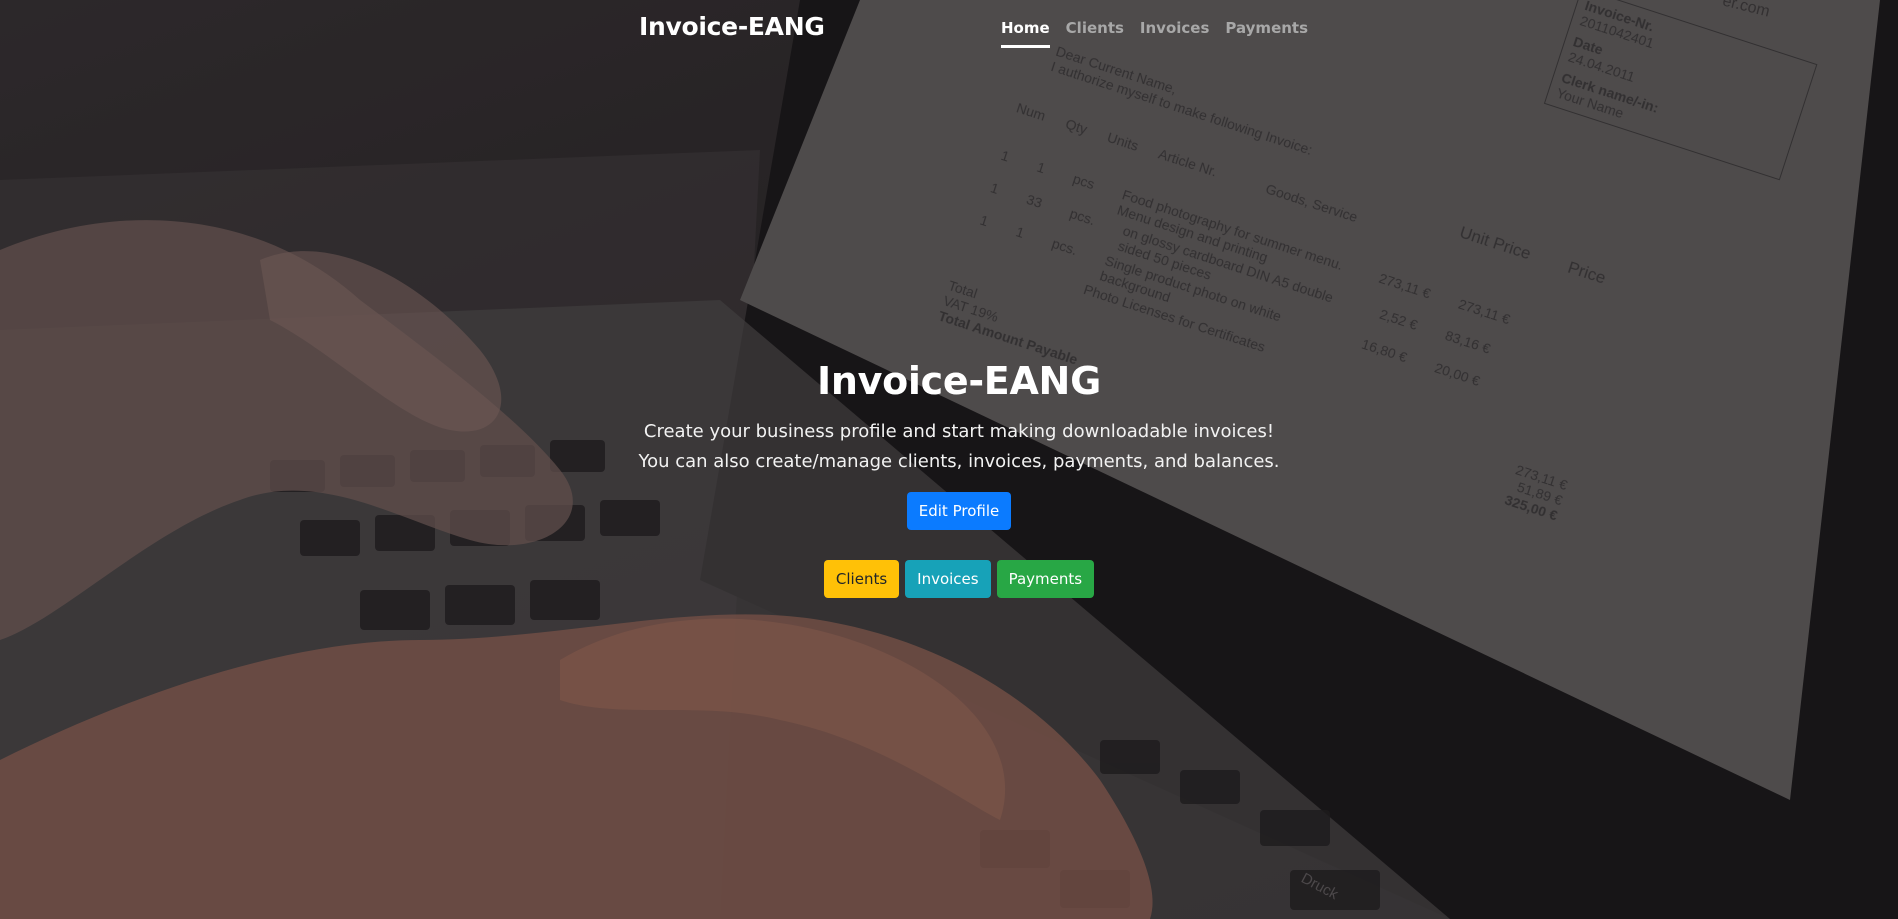  What do you see at coordinates (1095, 33) in the screenshot?
I see `nav-link-clients: Clients` at bounding box center [1095, 33].